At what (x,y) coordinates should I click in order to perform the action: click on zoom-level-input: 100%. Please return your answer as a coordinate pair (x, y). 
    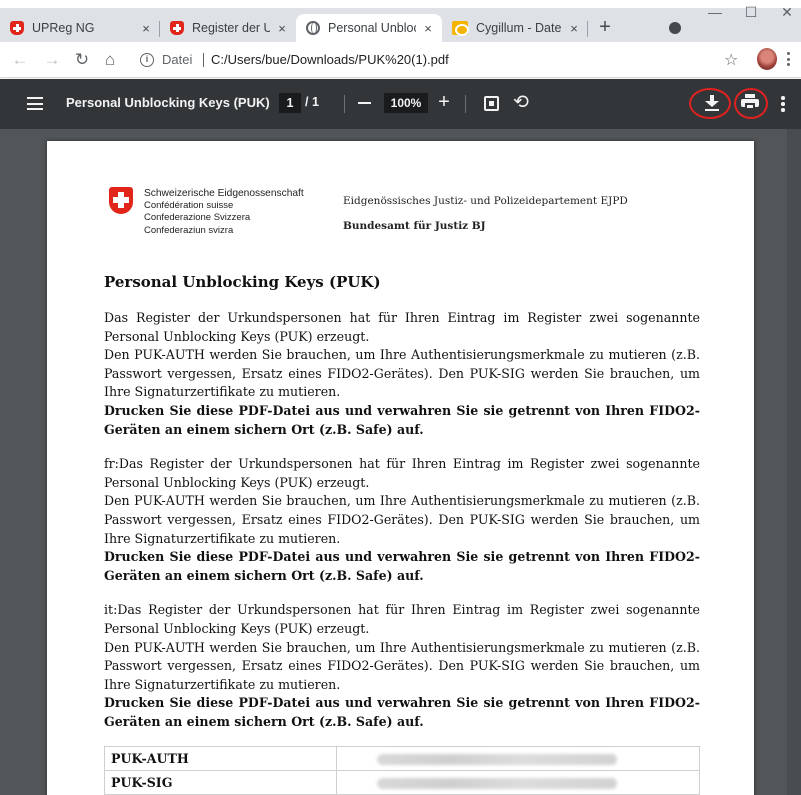
    Looking at the image, I should click on (406, 103).